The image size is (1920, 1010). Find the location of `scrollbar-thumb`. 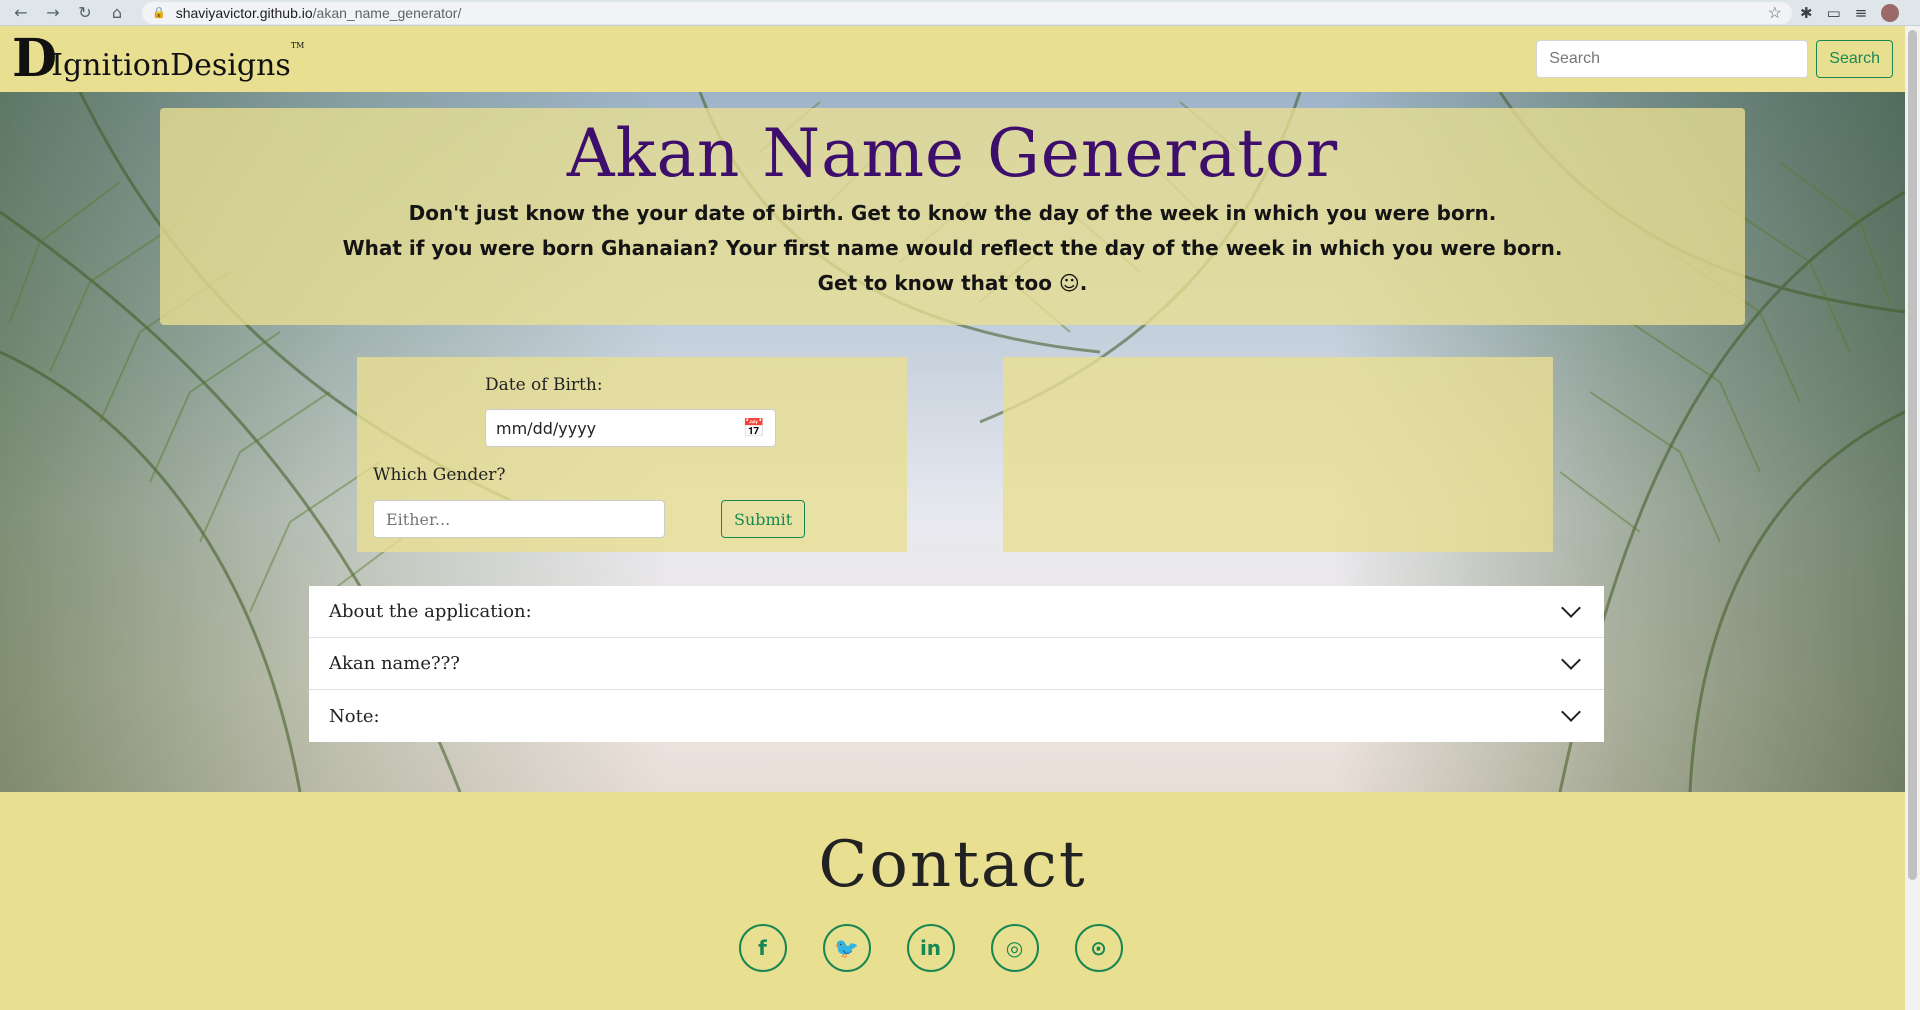

scrollbar-thumb is located at coordinates (1912, 455).